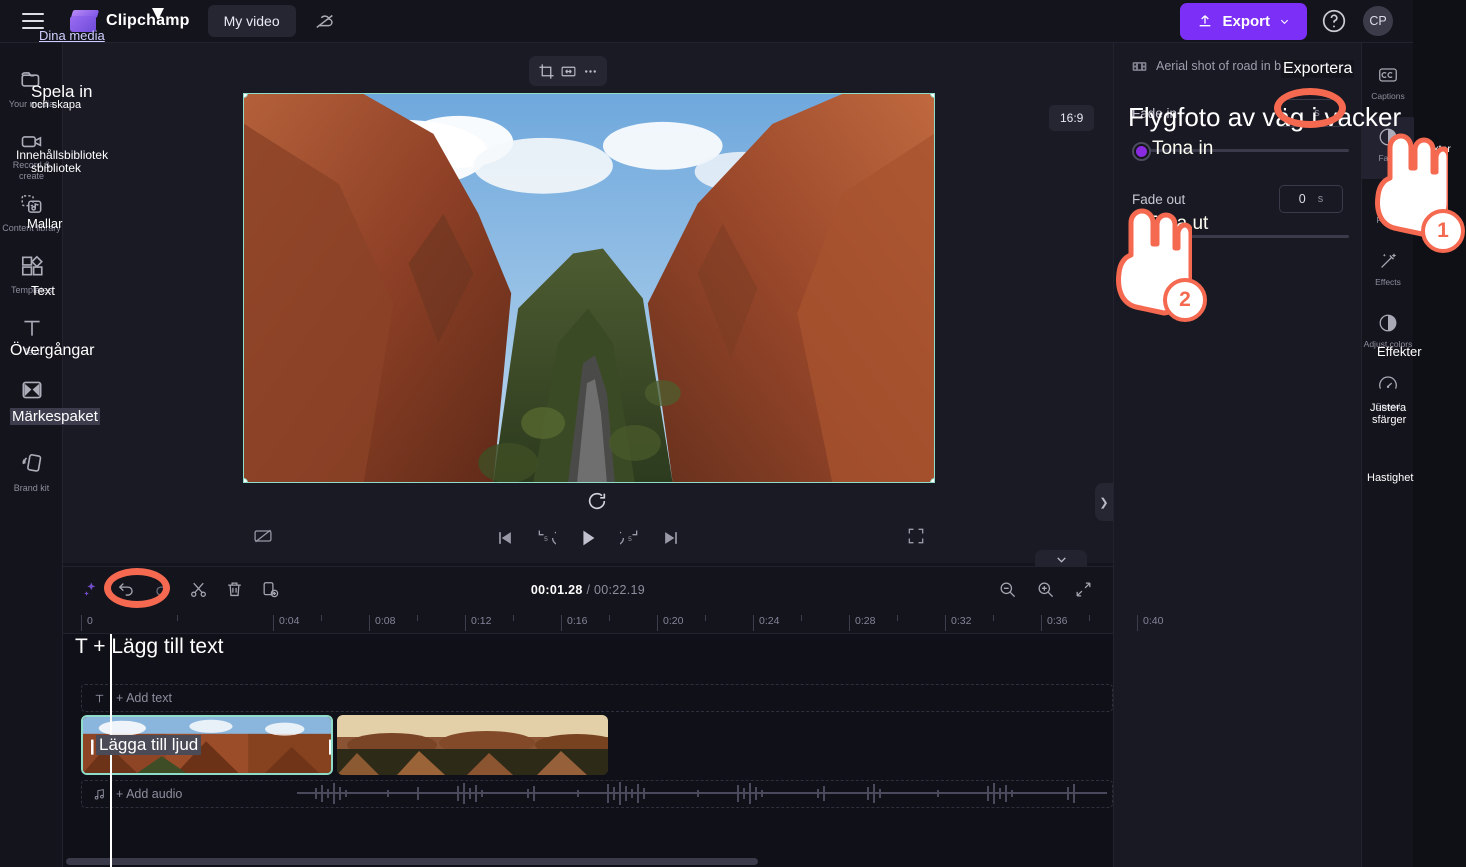  I want to click on project-name: My video, so click(251, 21).